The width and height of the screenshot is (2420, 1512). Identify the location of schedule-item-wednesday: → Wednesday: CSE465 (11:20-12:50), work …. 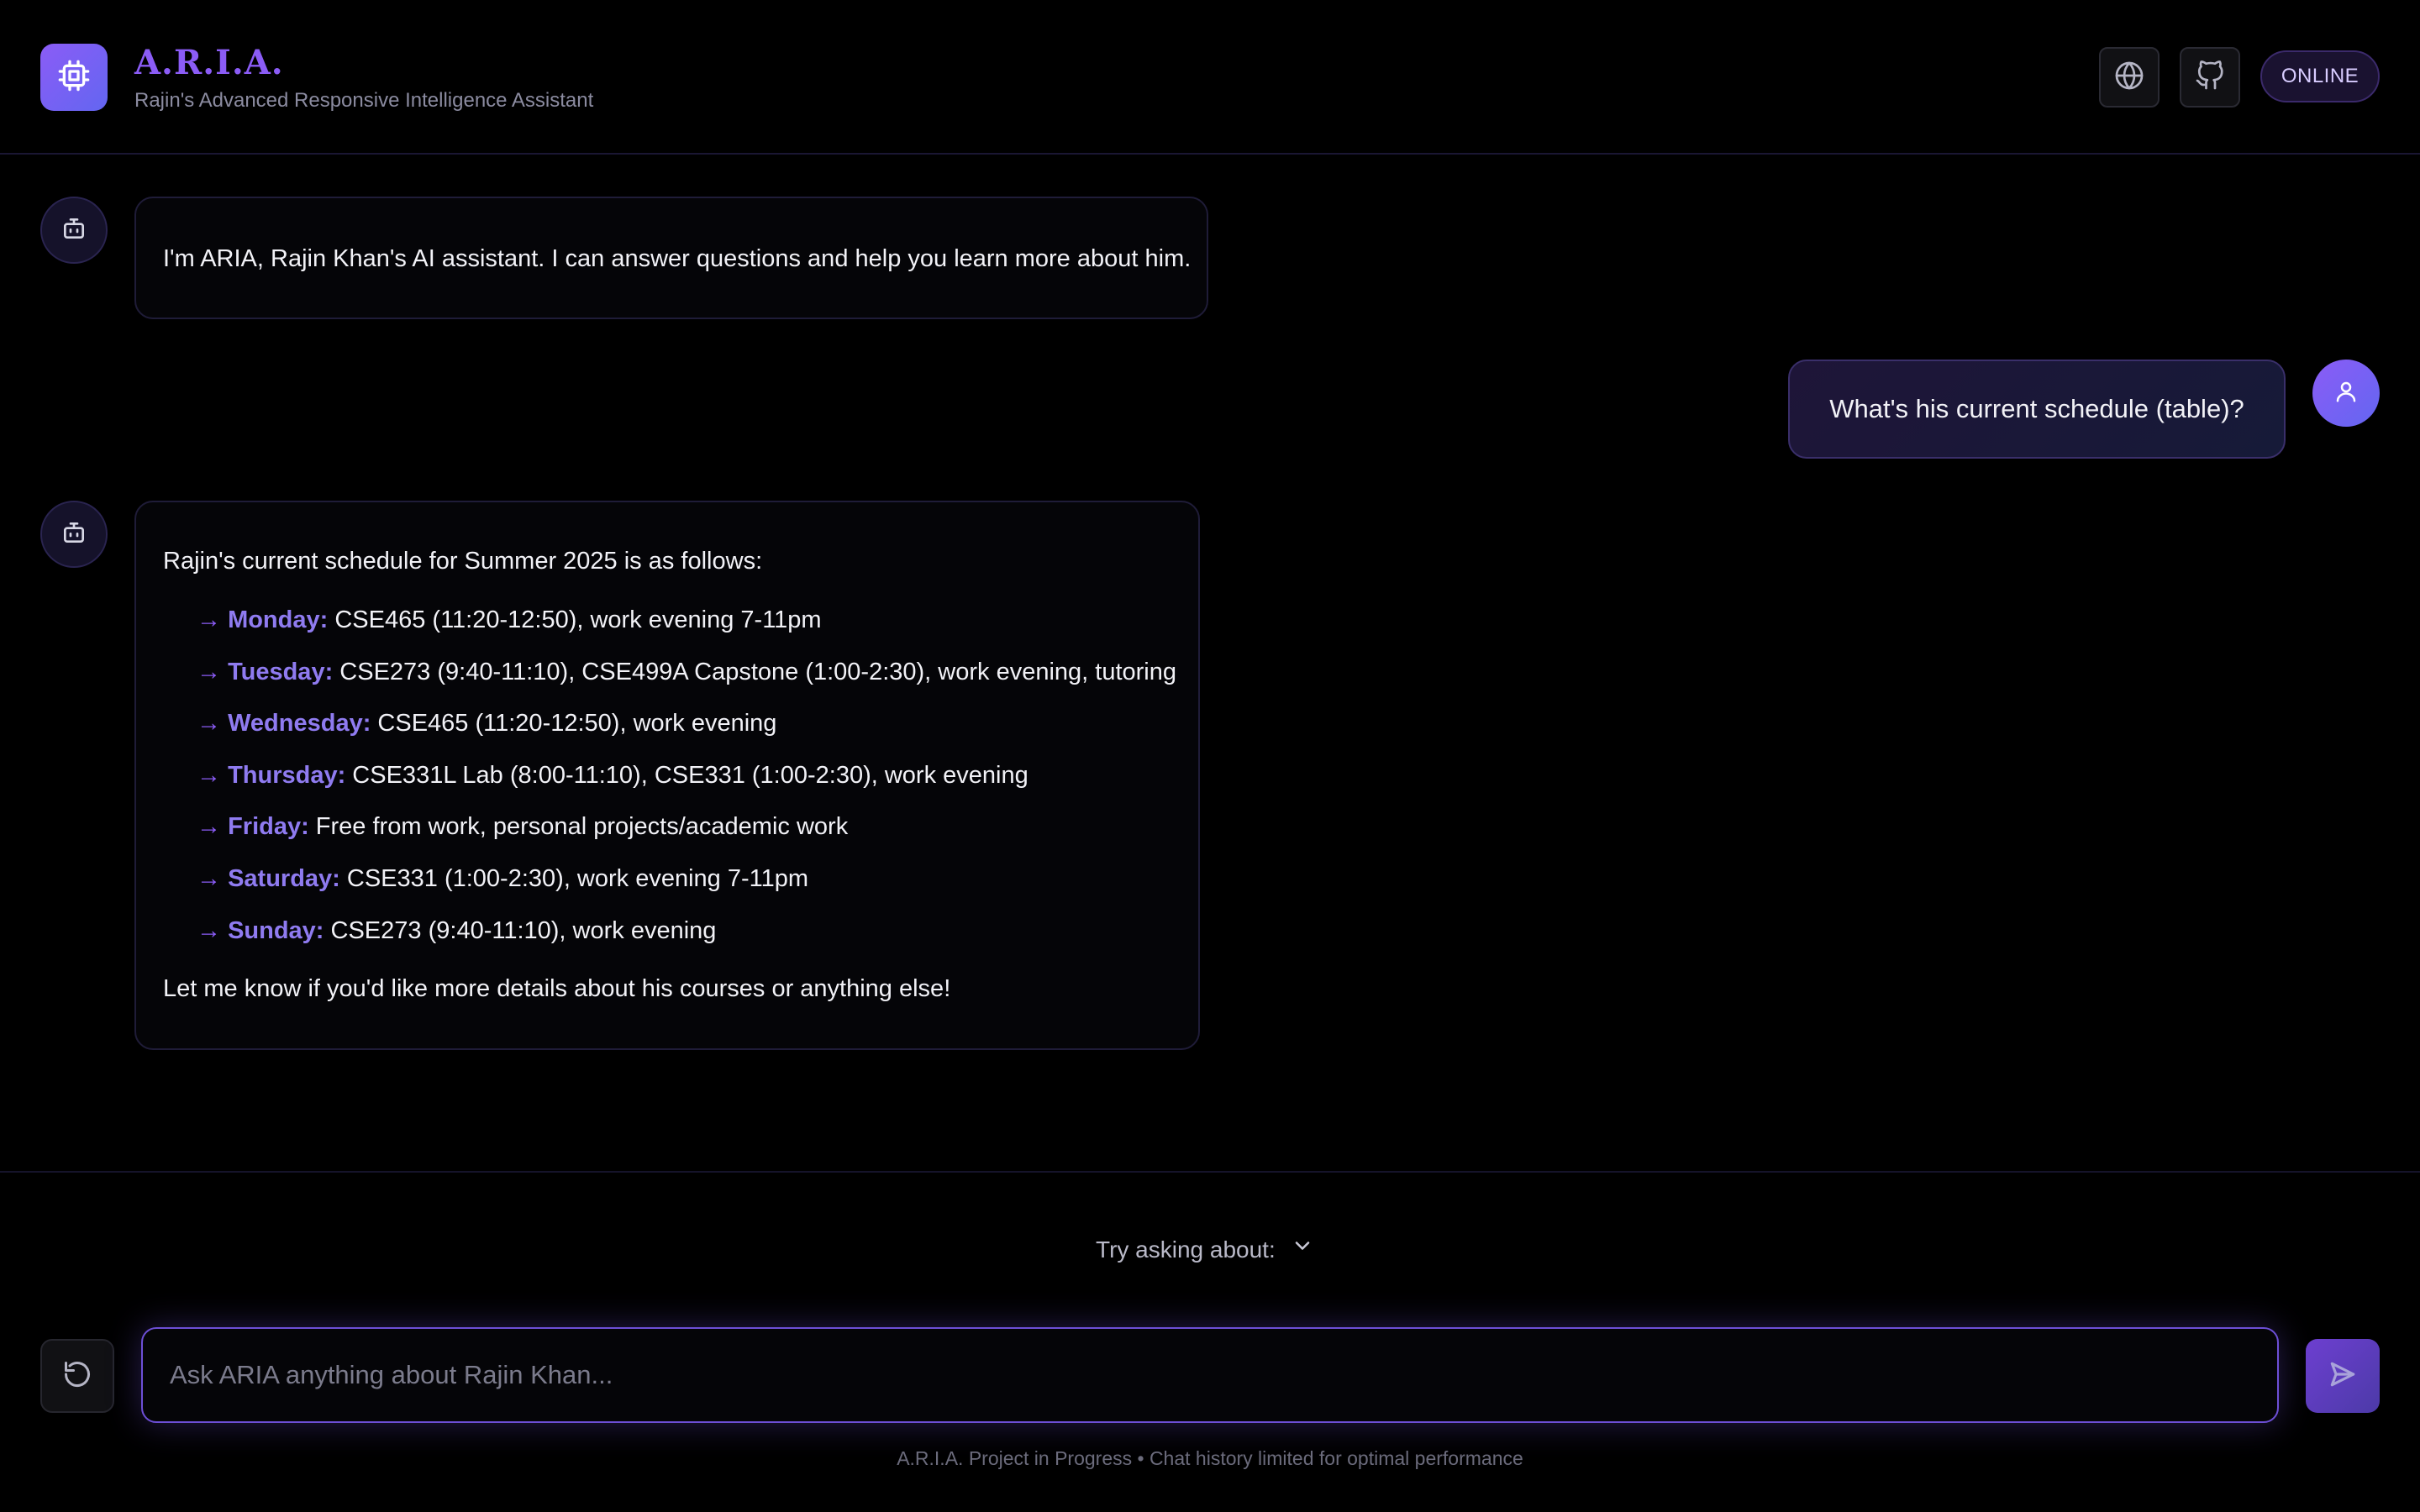
(486, 723).